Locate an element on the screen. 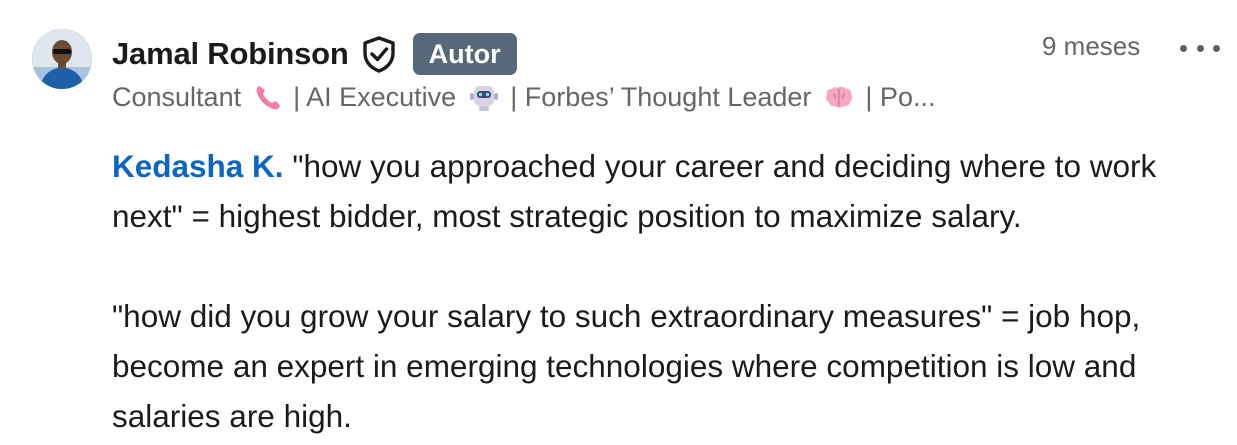  robot-icon is located at coordinates (484, 97).